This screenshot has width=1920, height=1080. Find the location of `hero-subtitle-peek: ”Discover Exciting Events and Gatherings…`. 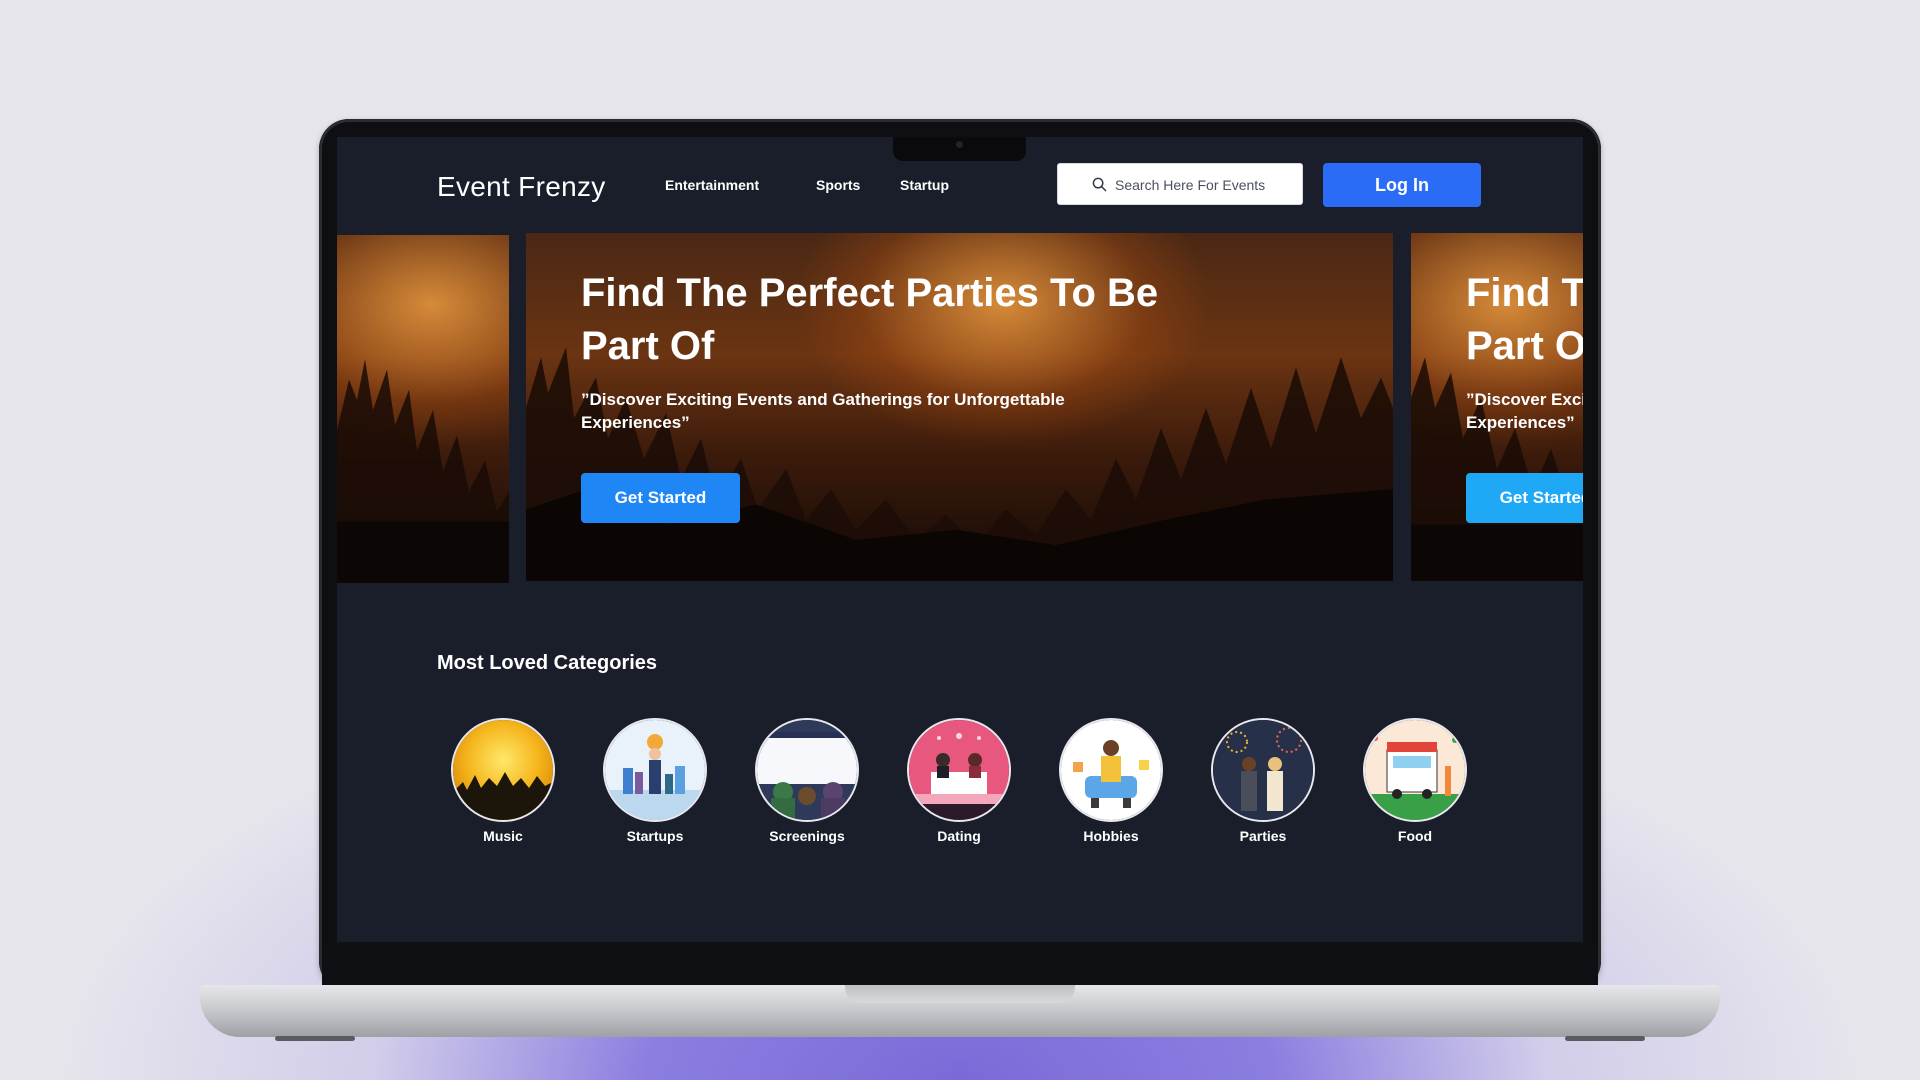

hero-subtitle-peek: ”Discover Exciting Events and Gatherings… is located at coordinates (1524, 411).